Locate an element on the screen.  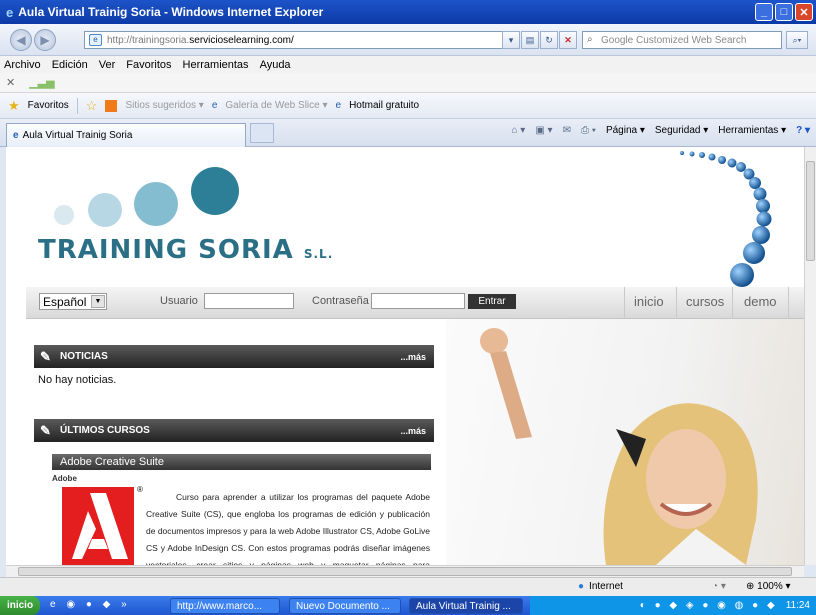
horizontal-scrollbar is located at coordinates (405, 571).